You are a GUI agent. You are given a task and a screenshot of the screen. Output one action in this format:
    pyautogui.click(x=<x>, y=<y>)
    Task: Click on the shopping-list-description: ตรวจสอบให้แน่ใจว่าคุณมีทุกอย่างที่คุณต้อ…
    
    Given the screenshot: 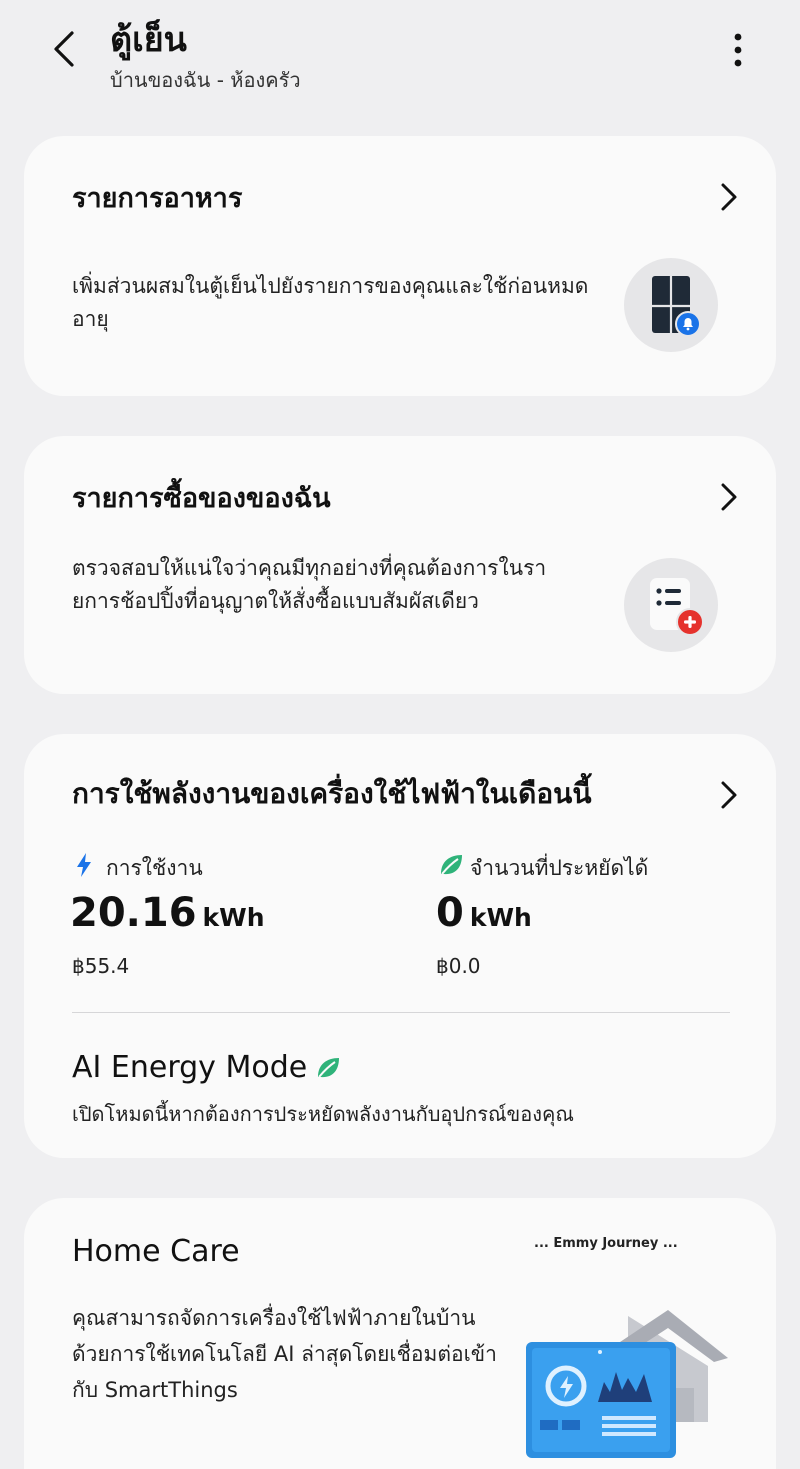 What is the action you would take?
    pyautogui.click(x=309, y=584)
    